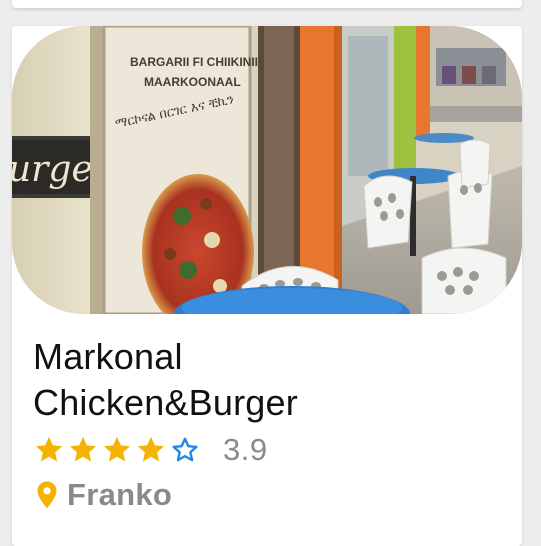  Describe the element at coordinates (194, 62) in the screenshot. I see `poster-line1: BARGARII FI CHIIKINII` at that location.